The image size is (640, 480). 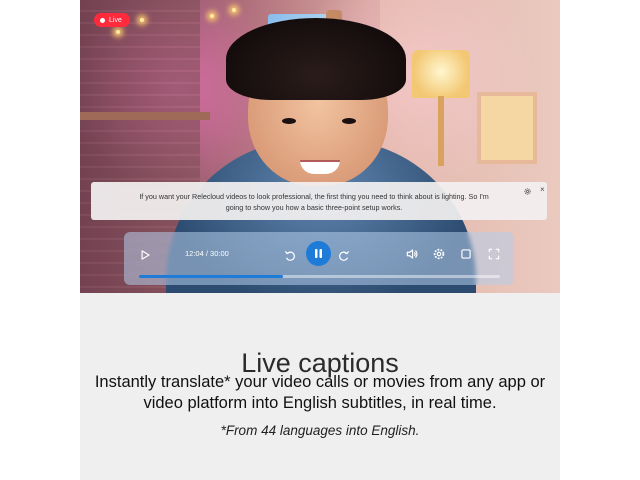 I want to click on progress-bar, so click(x=319, y=276).